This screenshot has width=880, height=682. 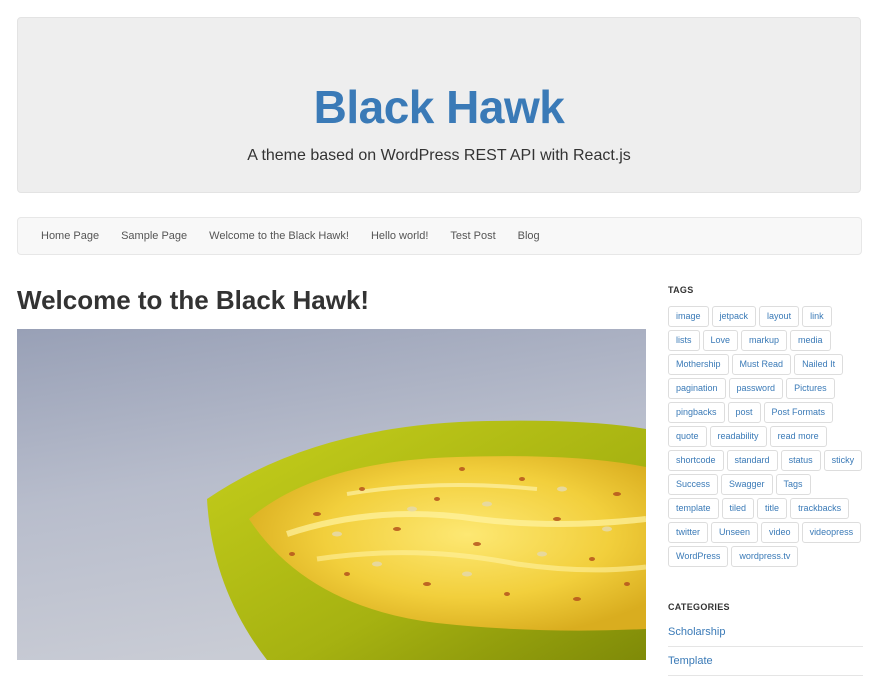 What do you see at coordinates (193, 300) in the screenshot?
I see `post-title: Welcome to the Black Hawk!` at bounding box center [193, 300].